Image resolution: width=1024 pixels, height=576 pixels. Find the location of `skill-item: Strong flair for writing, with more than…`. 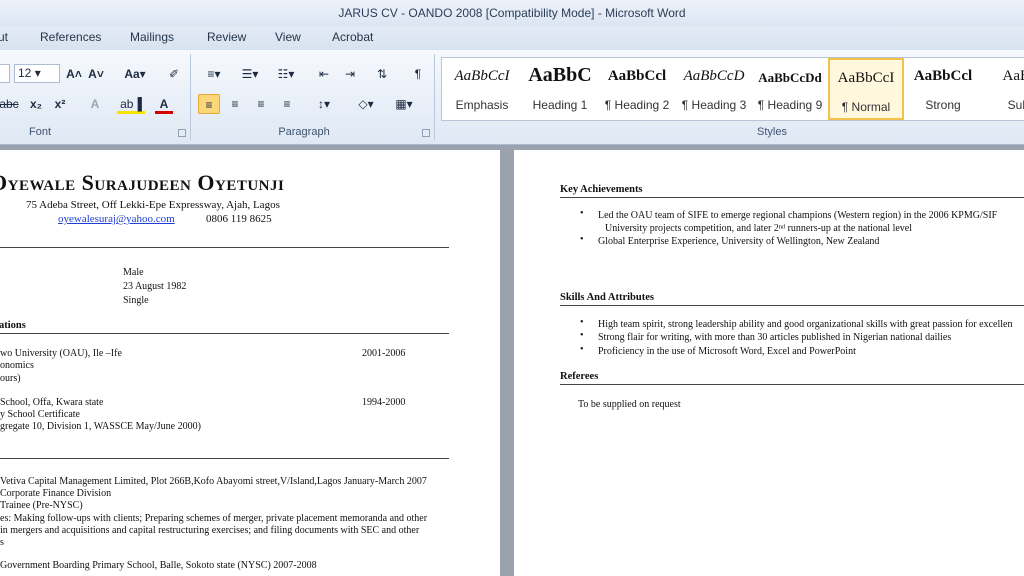

skill-item: Strong flair for writing, with more than… is located at coordinates (775, 337).